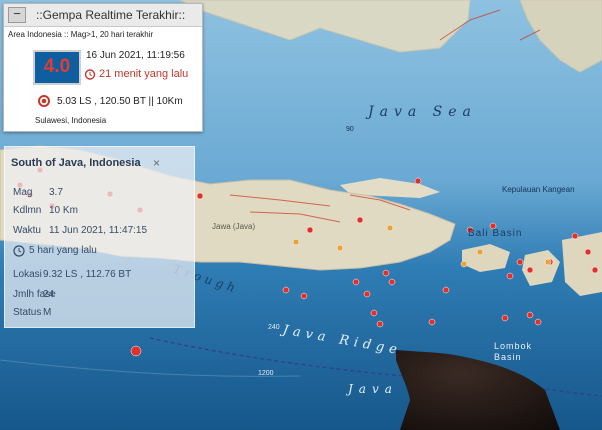  What do you see at coordinates (274, 327) in the screenshot?
I see `label-depth-240: 240` at bounding box center [274, 327].